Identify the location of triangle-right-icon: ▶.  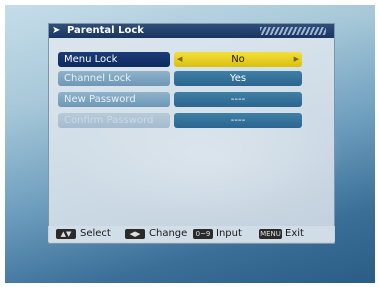
(296, 59).